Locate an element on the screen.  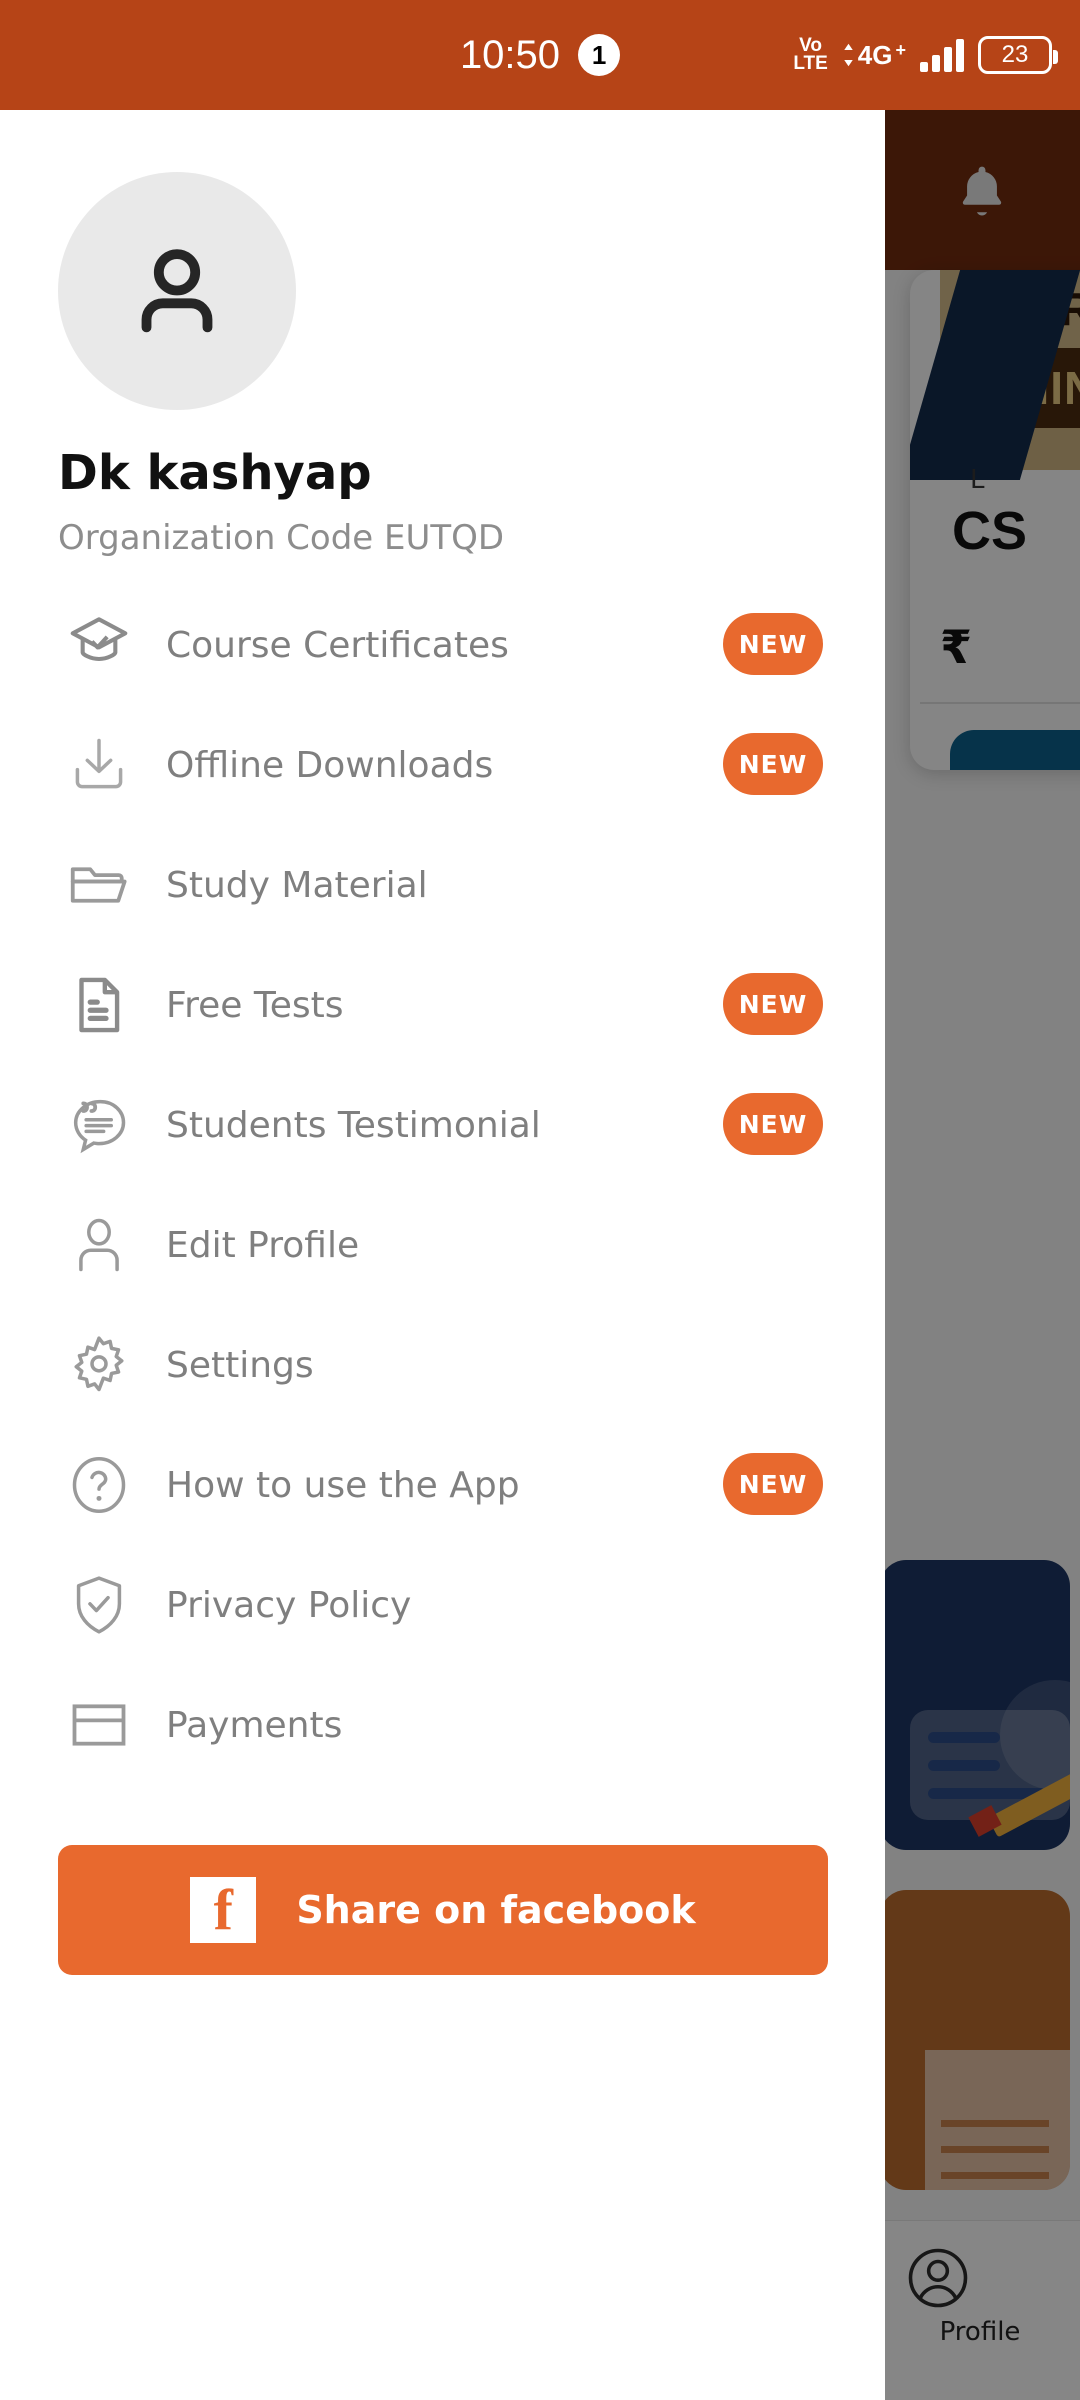
quote-bubble-icon is located at coordinates (99, 1125).